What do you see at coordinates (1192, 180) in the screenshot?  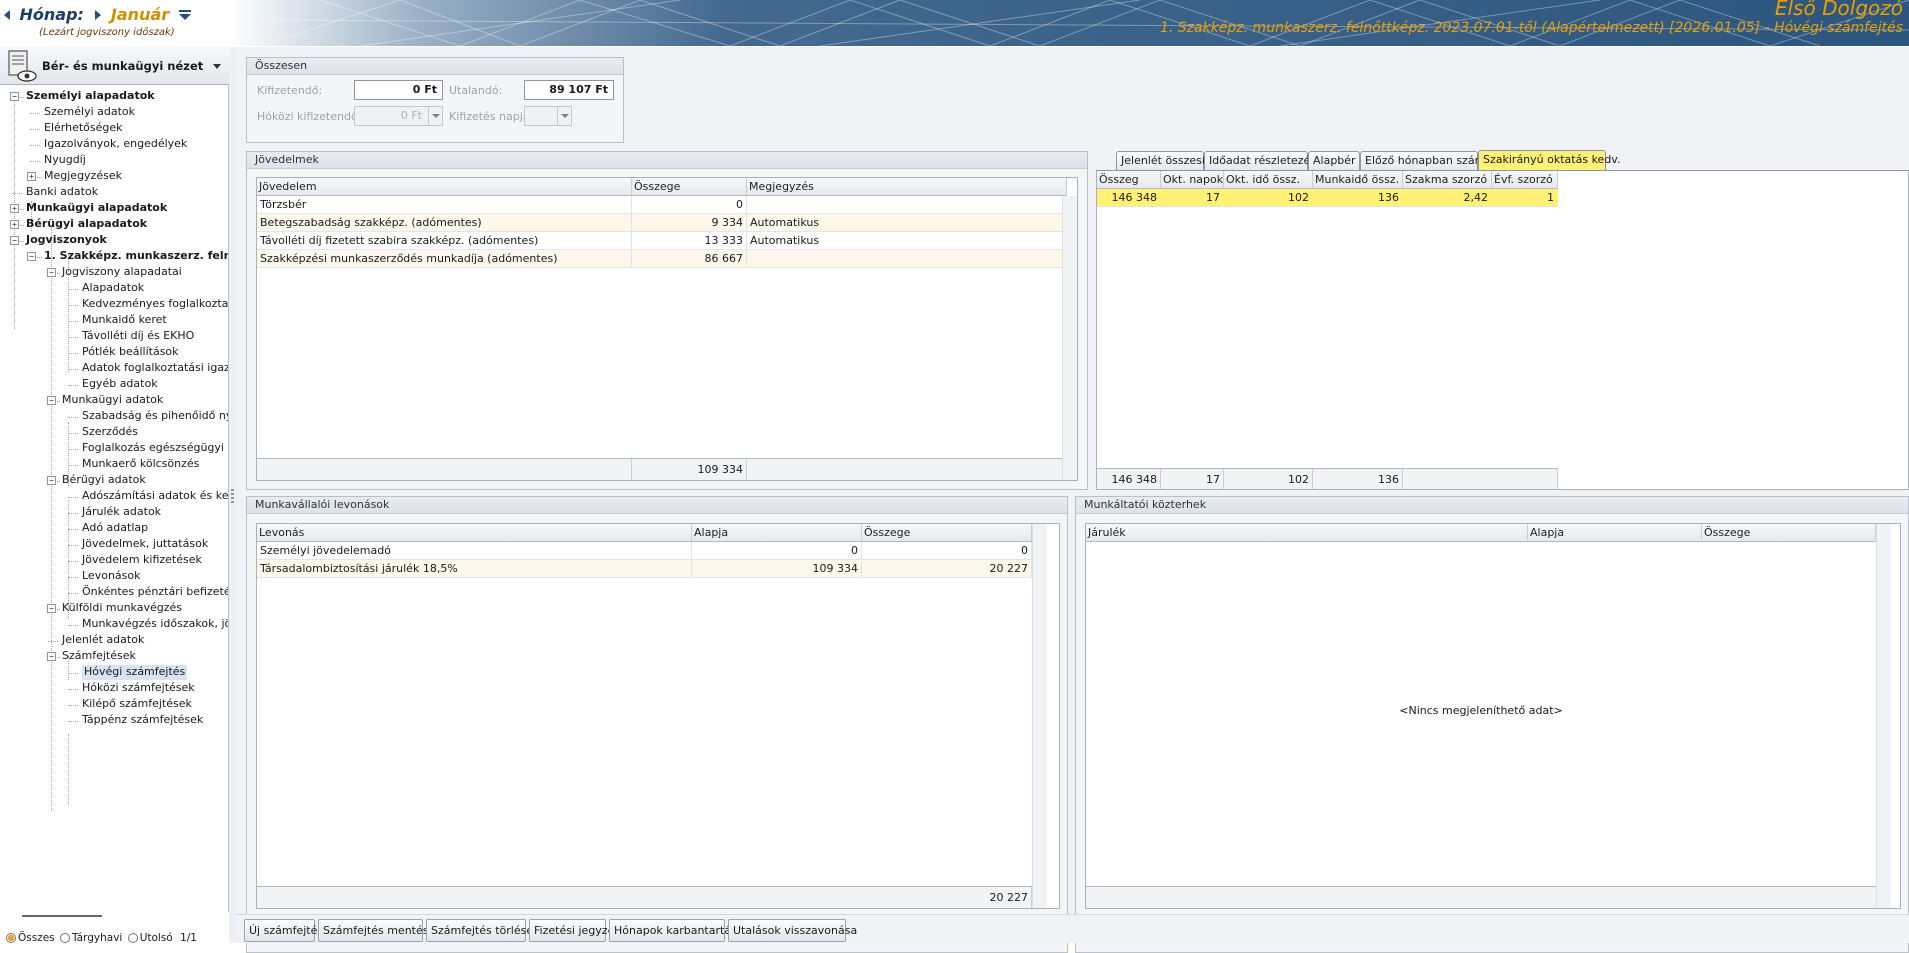 I see `tab-column-header: Okt. napok` at bounding box center [1192, 180].